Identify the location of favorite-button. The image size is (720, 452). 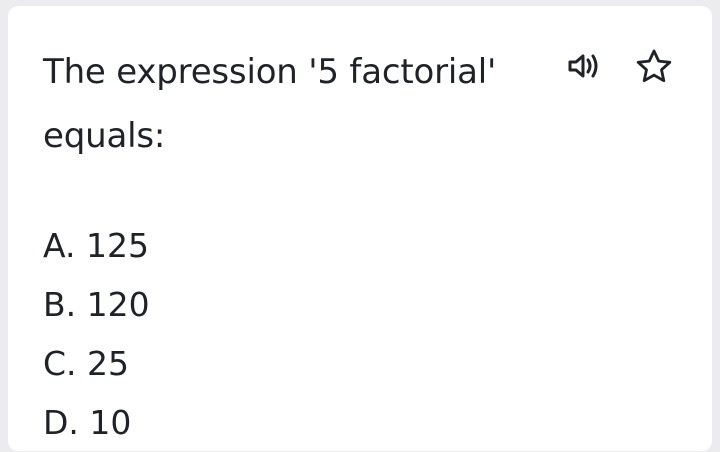
(654, 66).